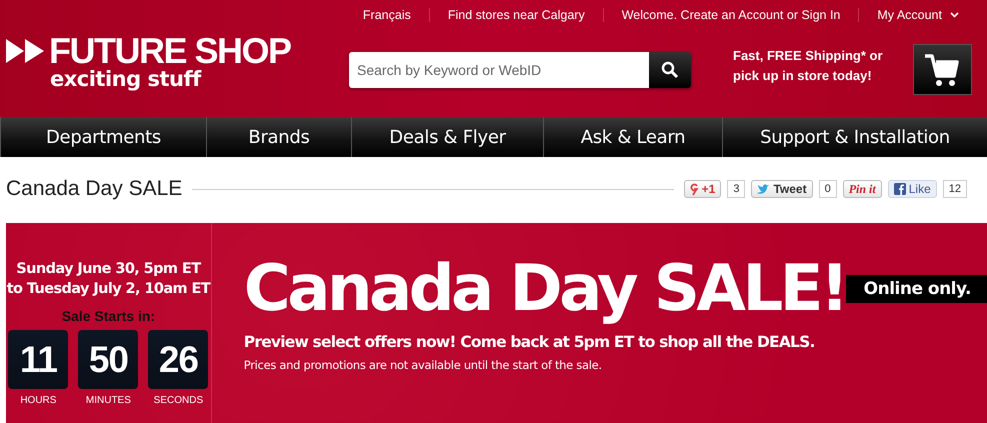 The height and width of the screenshot is (423, 987). I want to click on sale-subheading: Preview select offers now! Come back at 5pm ET to shop all the DEALS., so click(530, 342).